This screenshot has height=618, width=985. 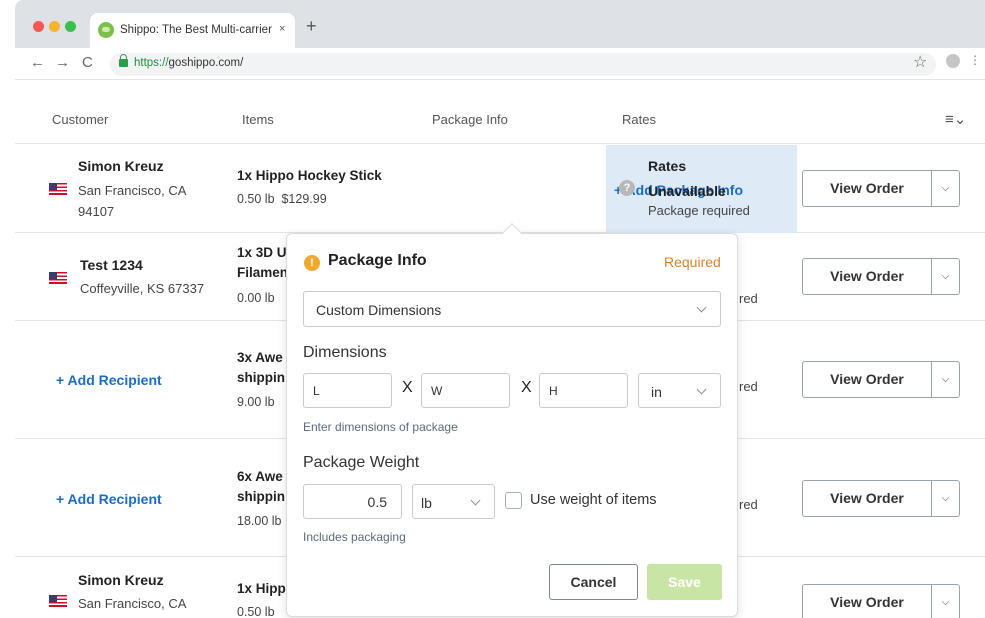 What do you see at coordinates (975, 60) in the screenshot?
I see `browser-menu-icon: ⋮` at bounding box center [975, 60].